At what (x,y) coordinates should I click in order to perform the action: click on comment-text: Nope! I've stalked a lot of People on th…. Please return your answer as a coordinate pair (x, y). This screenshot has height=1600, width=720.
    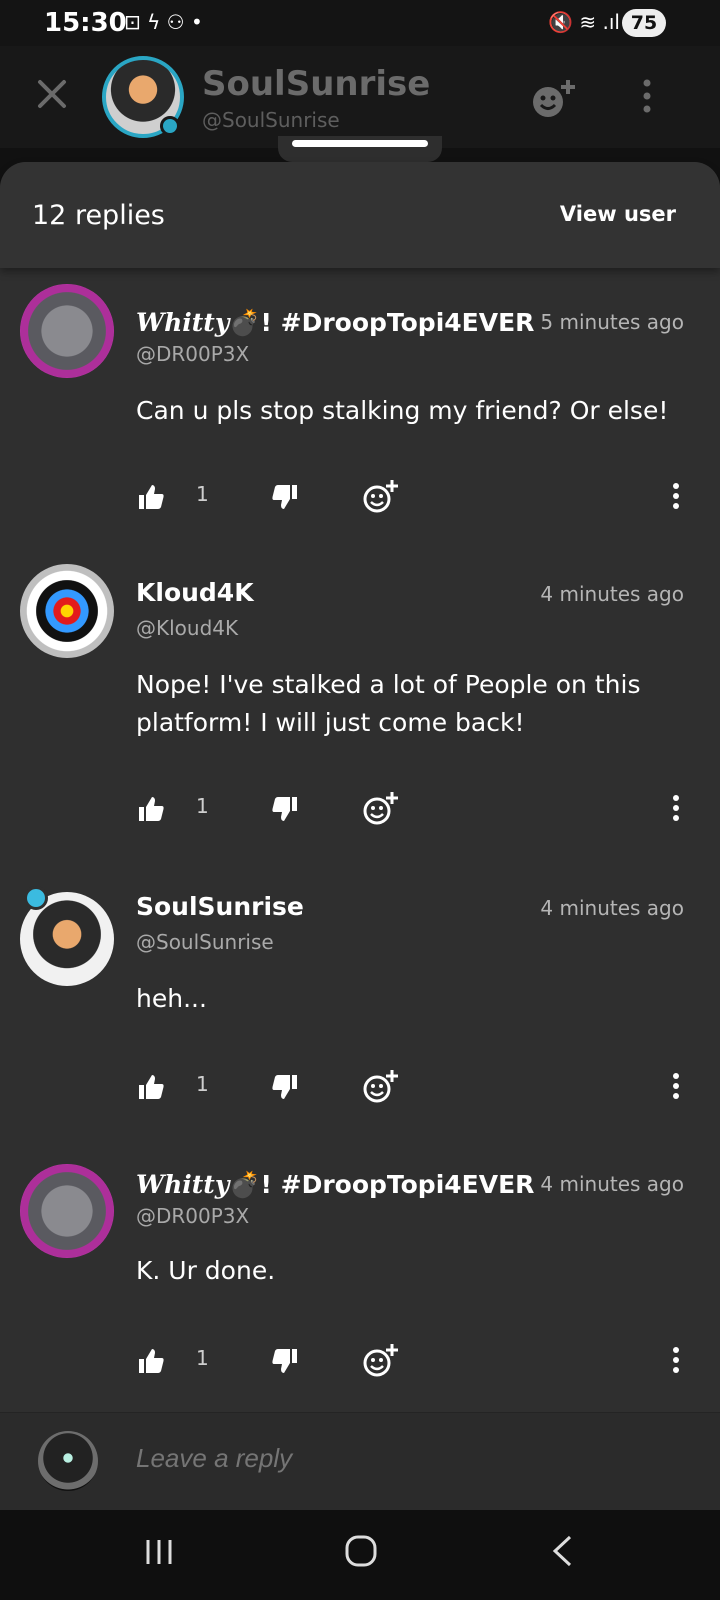
    Looking at the image, I should click on (388, 703).